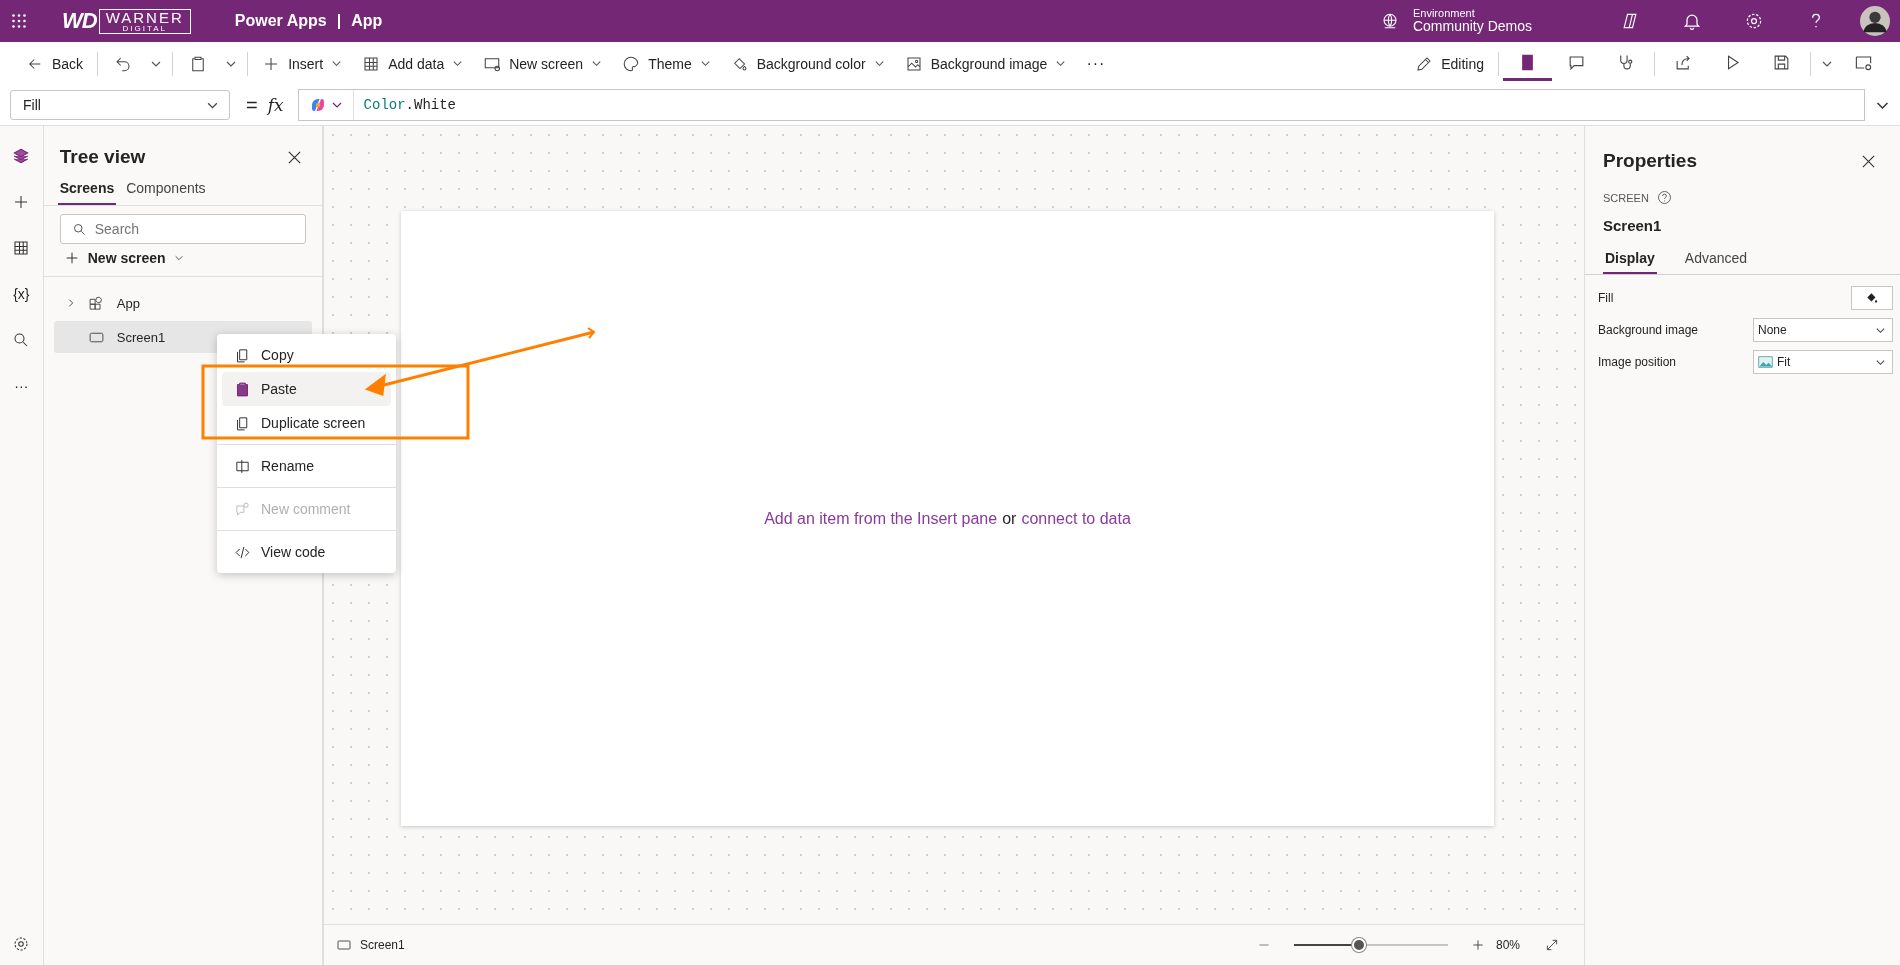 The image size is (1900, 965). I want to click on logo-subtitle: DIGITAL, so click(144, 28).